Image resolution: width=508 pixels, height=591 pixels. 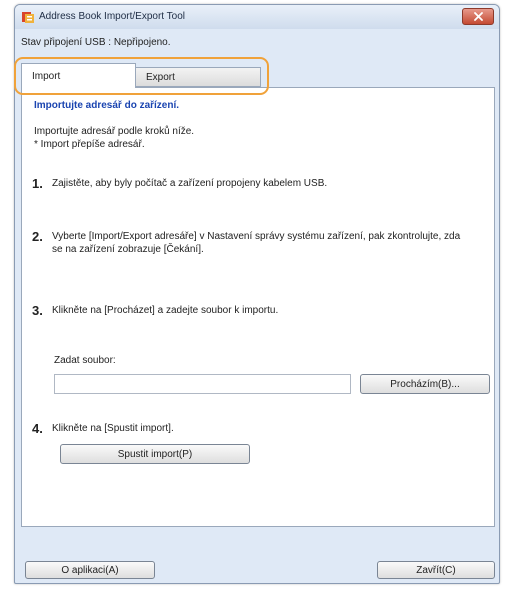 I want to click on file-label: Zadat soubor:, so click(x=85, y=360).